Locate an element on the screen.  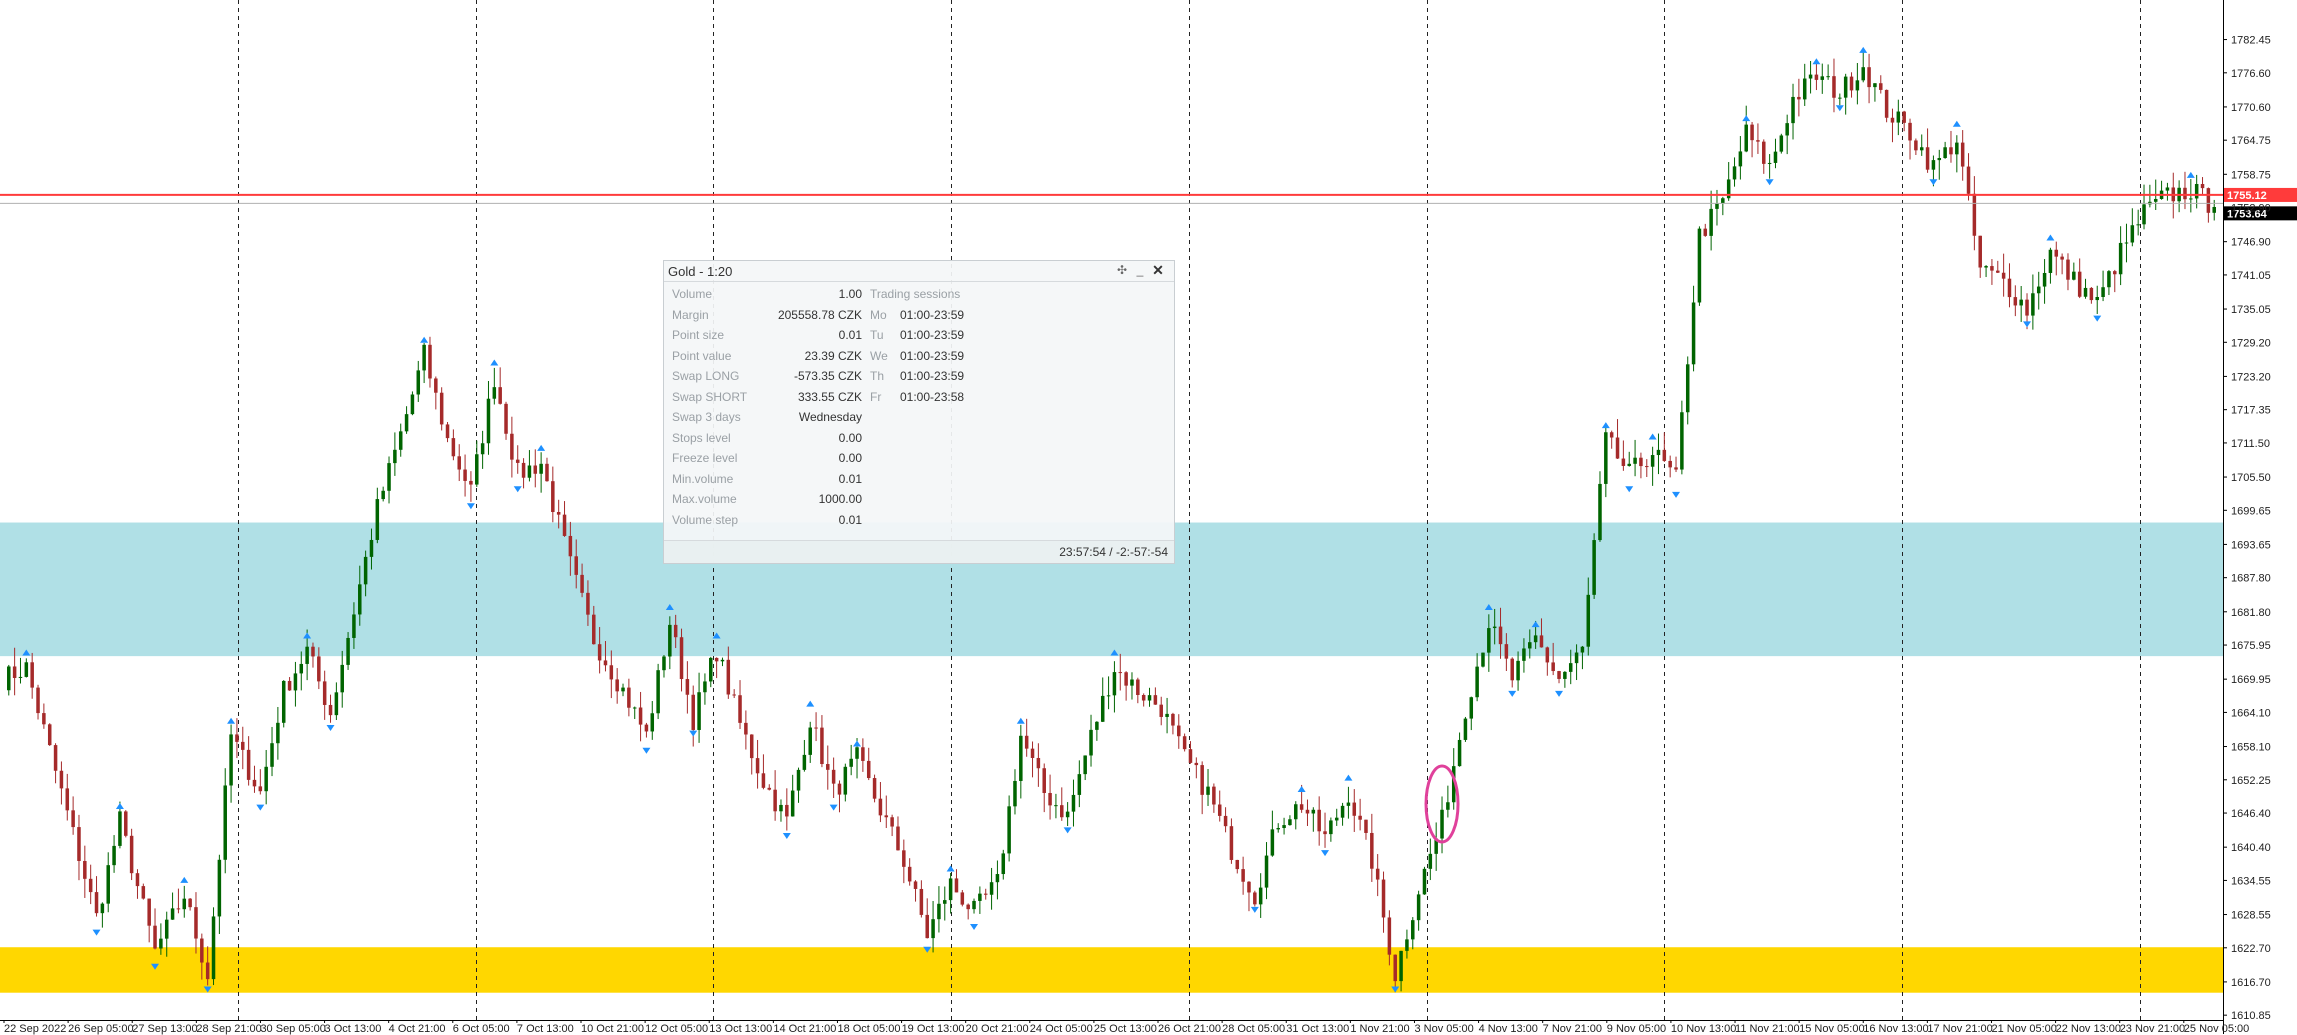
property-row: Freeze level 0.00 is located at coordinates (767, 460).